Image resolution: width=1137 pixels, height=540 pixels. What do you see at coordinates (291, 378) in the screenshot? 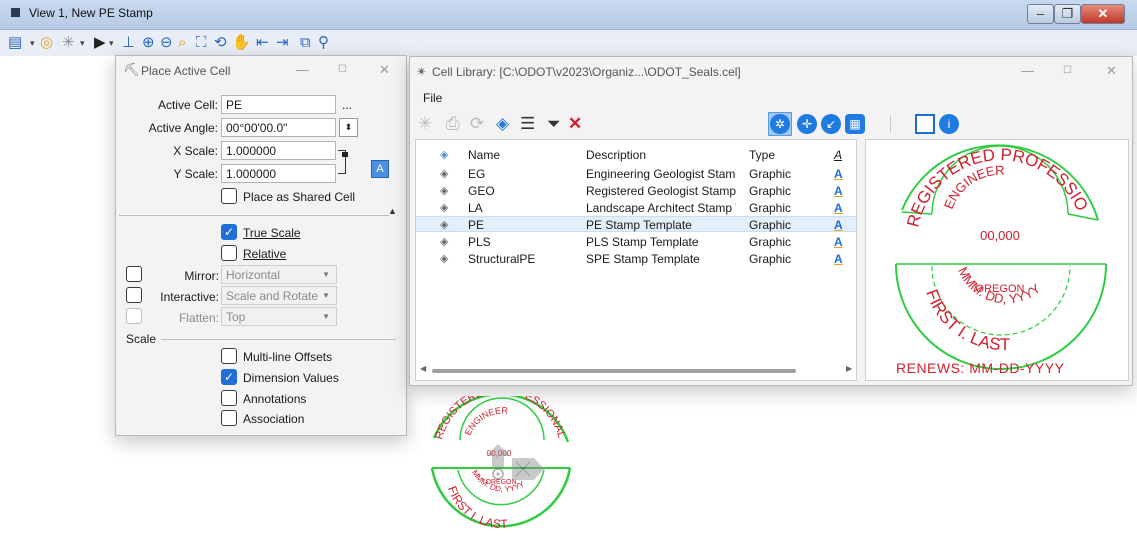
I see `dimension-values-label: Dimension Values` at bounding box center [291, 378].